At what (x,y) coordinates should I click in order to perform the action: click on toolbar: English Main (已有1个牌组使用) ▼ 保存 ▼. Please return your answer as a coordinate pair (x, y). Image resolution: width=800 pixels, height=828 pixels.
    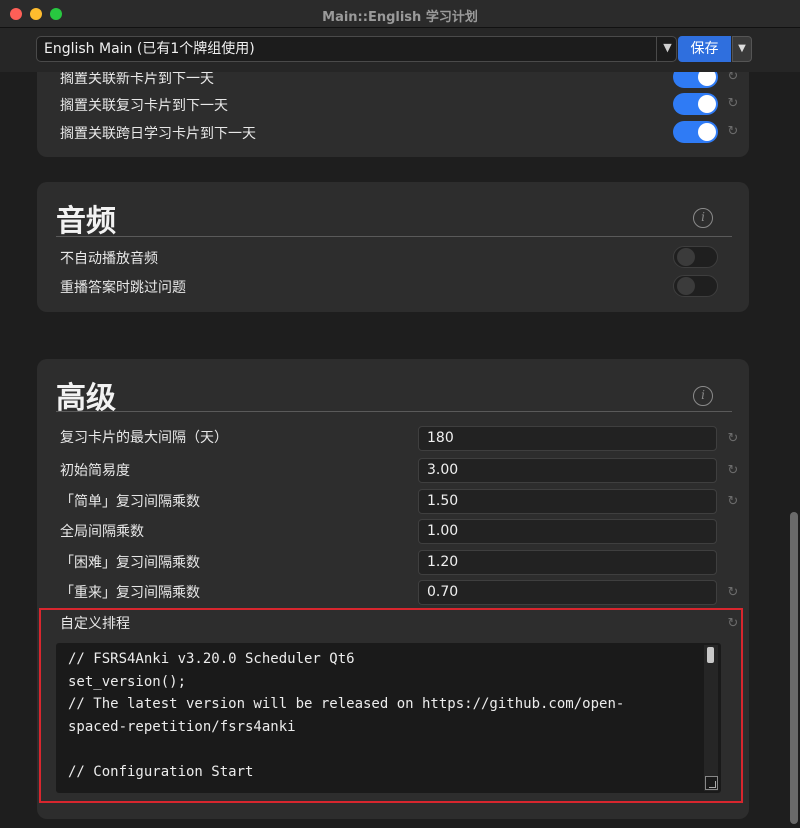
    Looking at the image, I should click on (400, 50).